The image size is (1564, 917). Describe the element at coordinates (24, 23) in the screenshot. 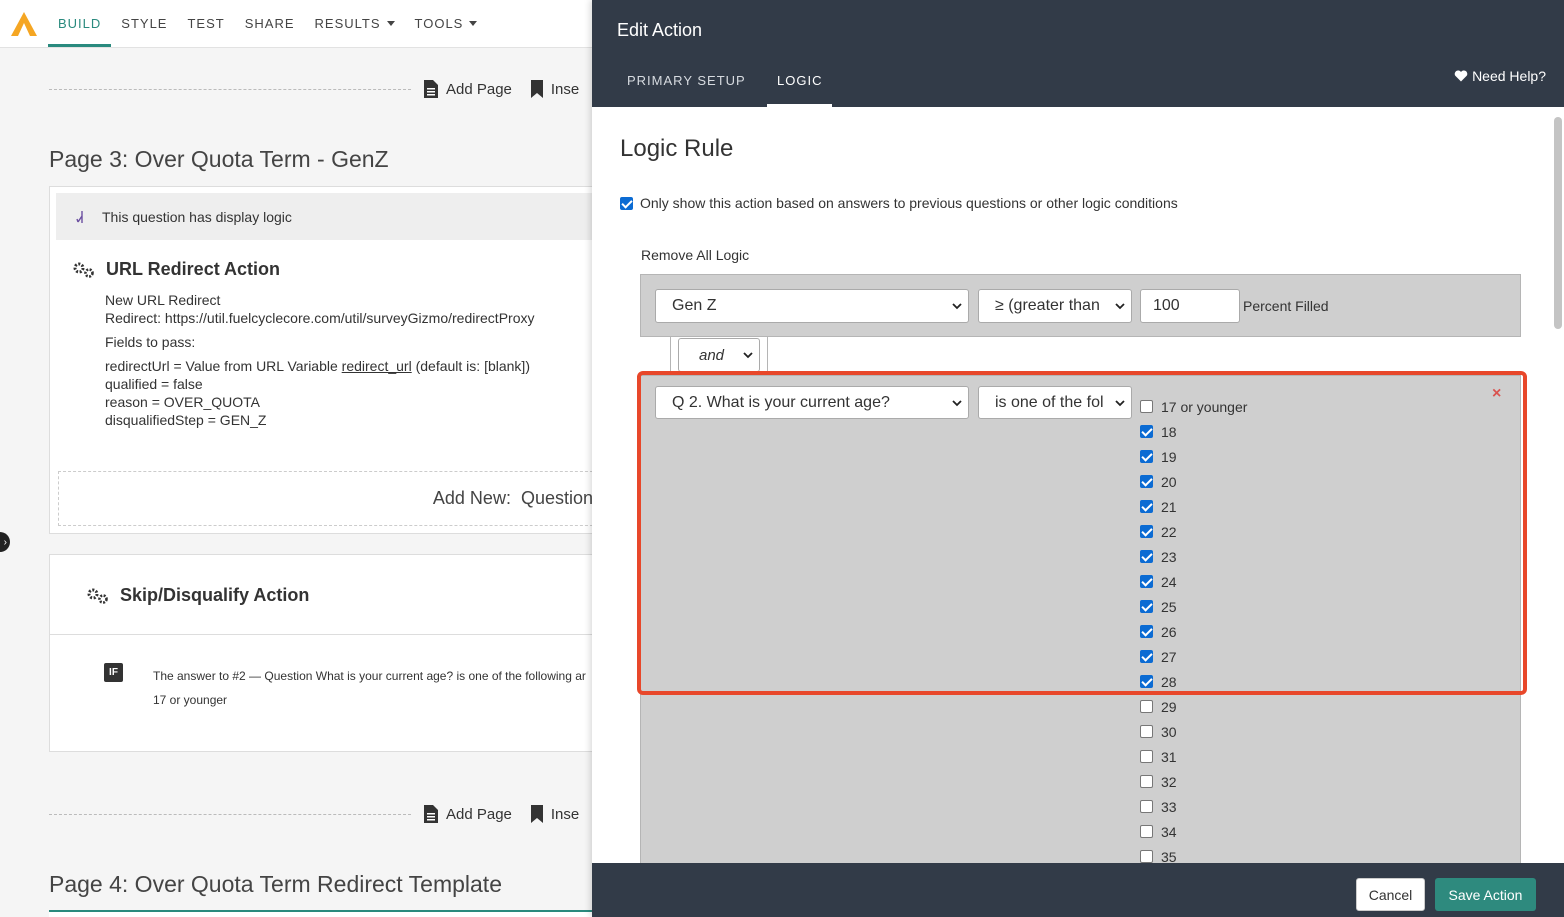

I see `app-logo` at that location.